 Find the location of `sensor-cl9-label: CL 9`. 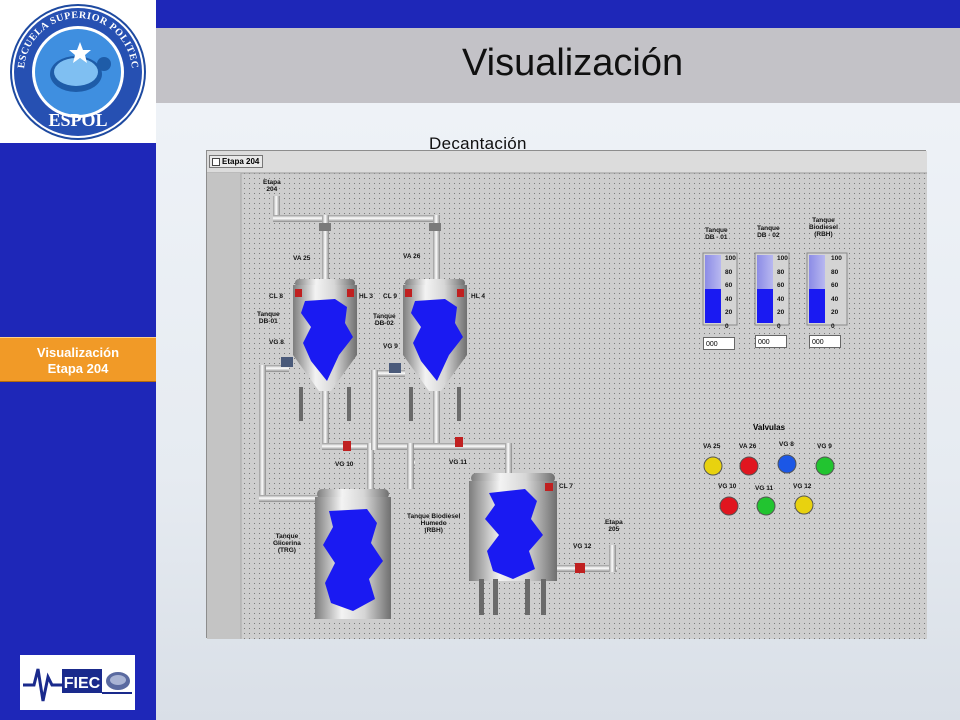

sensor-cl9-label: CL 9 is located at coordinates (390, 296).